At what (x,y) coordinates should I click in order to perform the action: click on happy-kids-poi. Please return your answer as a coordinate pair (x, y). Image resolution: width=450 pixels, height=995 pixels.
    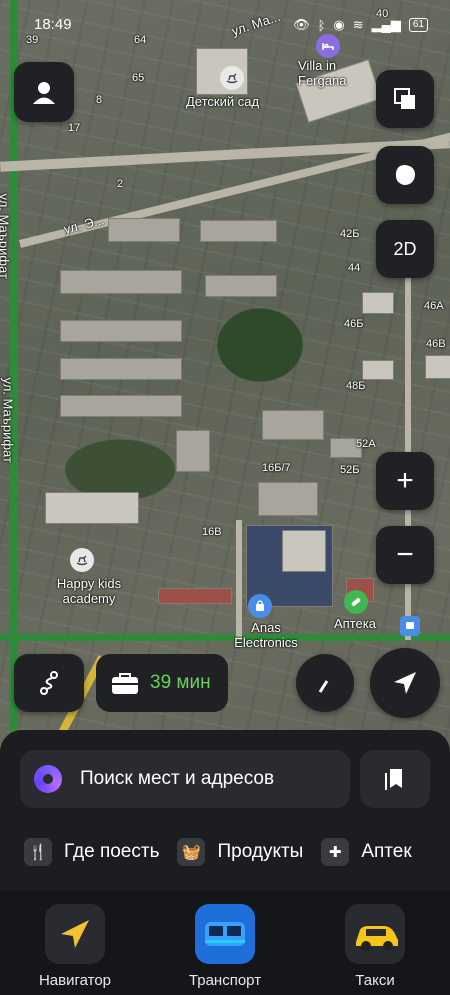
    Looking at the image, I should click on (82, 560).